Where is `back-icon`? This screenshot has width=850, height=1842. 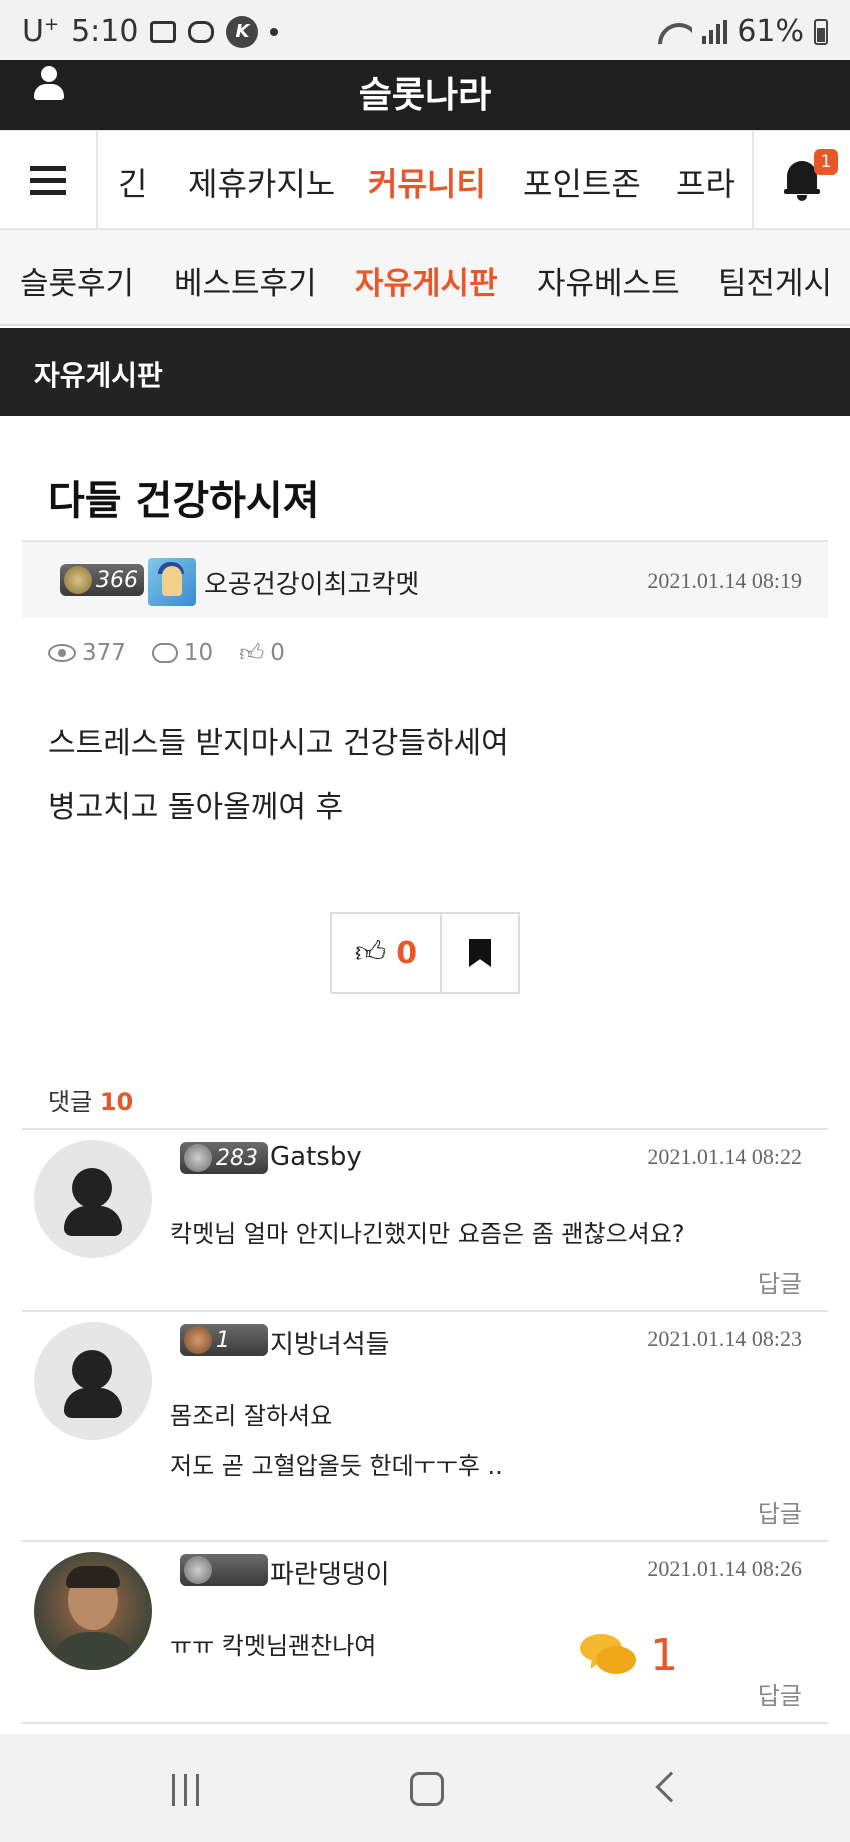 back-icon is located at coordinates (671, 1787).